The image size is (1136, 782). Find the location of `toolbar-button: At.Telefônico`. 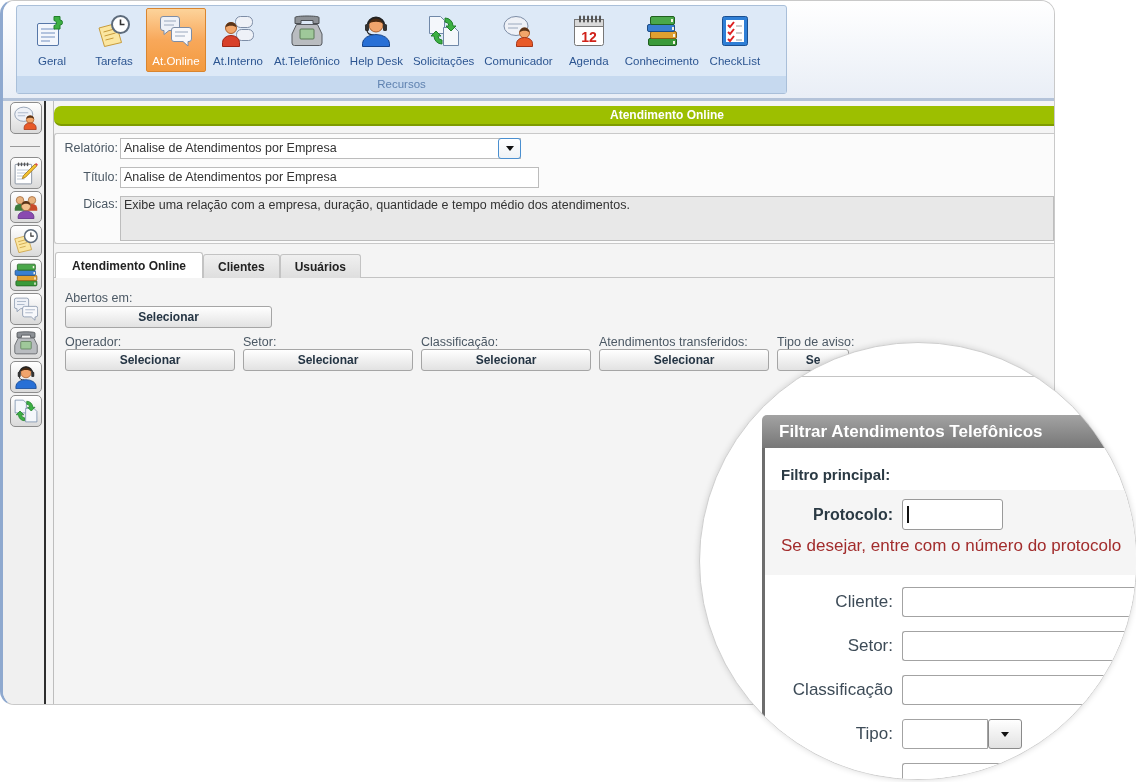

toolbar-button: At.Telefônico is located at coordinates (307, 40).